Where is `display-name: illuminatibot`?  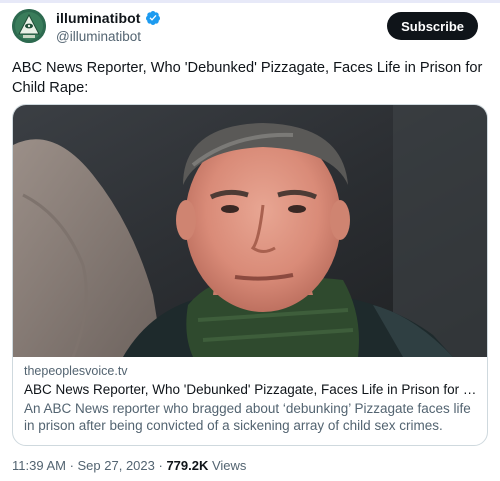 display-name: illuminatibot is located at coordinates (98, 18).